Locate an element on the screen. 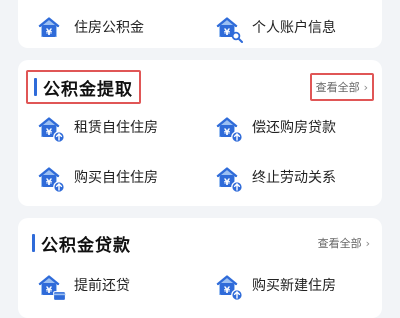  house-yuan-card-icon is located at coordinates (51, 286).